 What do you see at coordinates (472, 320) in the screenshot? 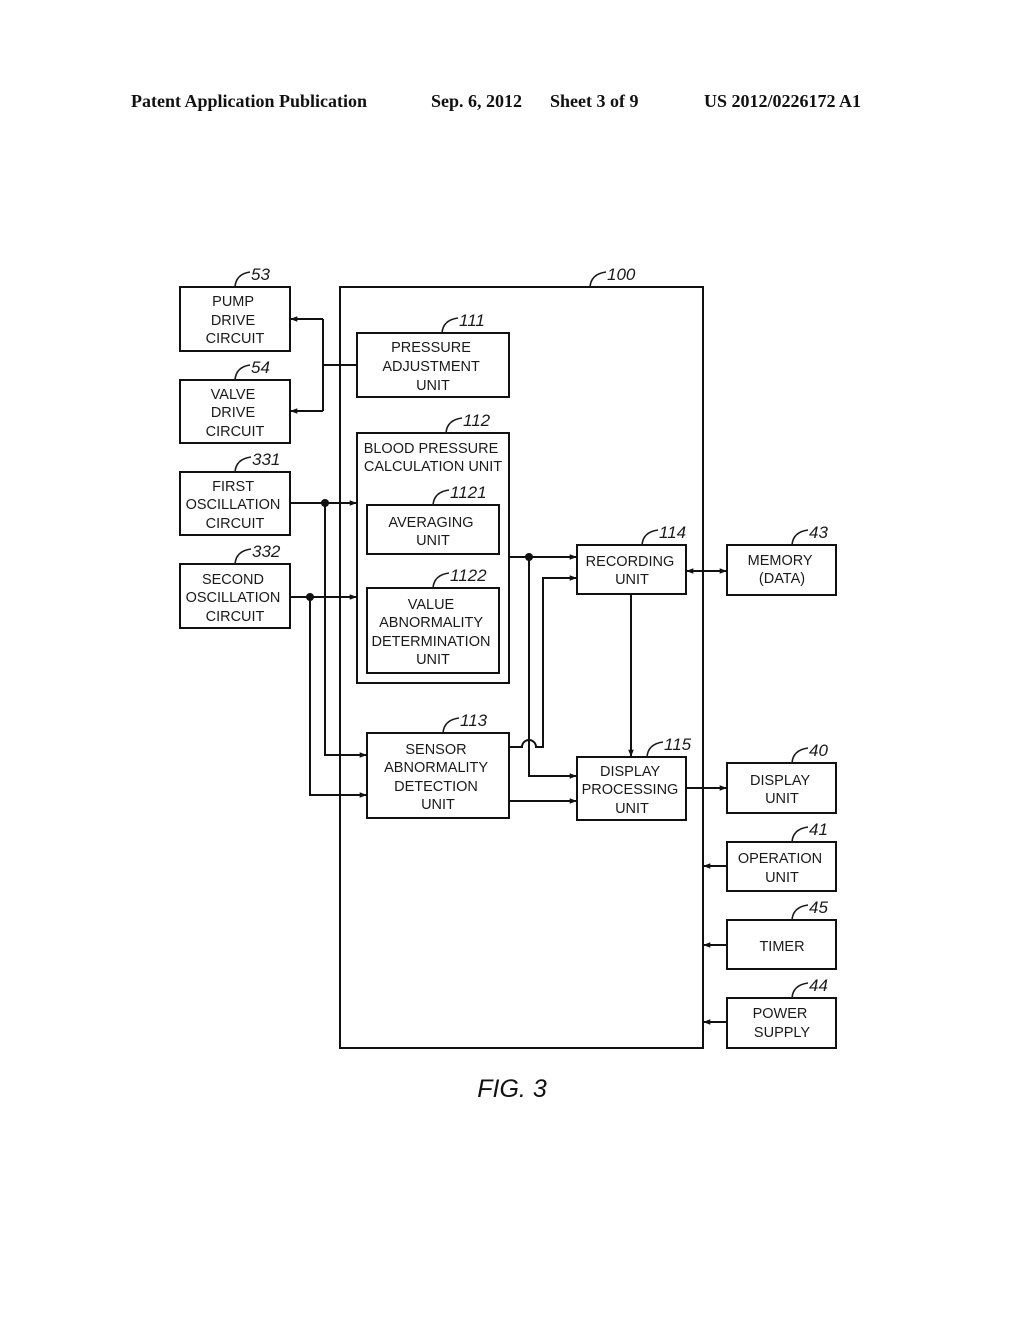
I see `ref-111: 111` at bounding box center [472, 320].